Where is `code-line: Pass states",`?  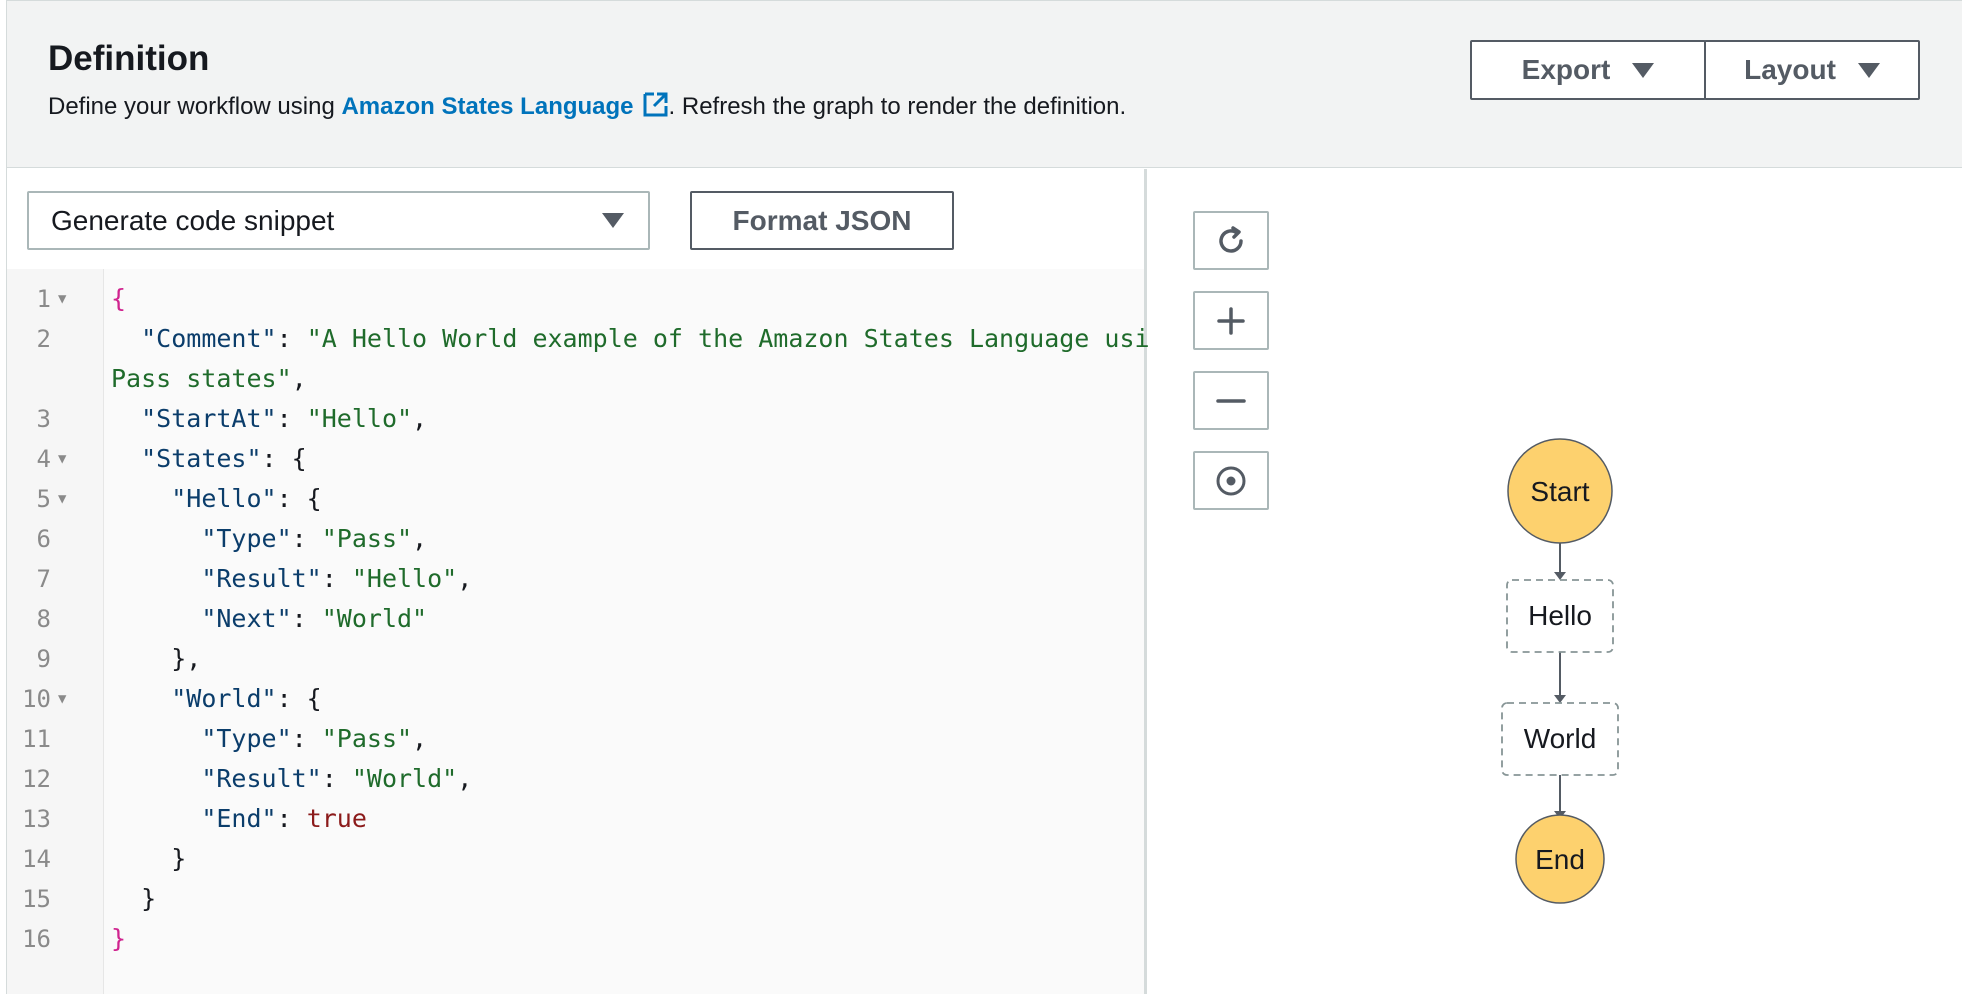 code-line: Pass states", is located at coordinates (575, 379).